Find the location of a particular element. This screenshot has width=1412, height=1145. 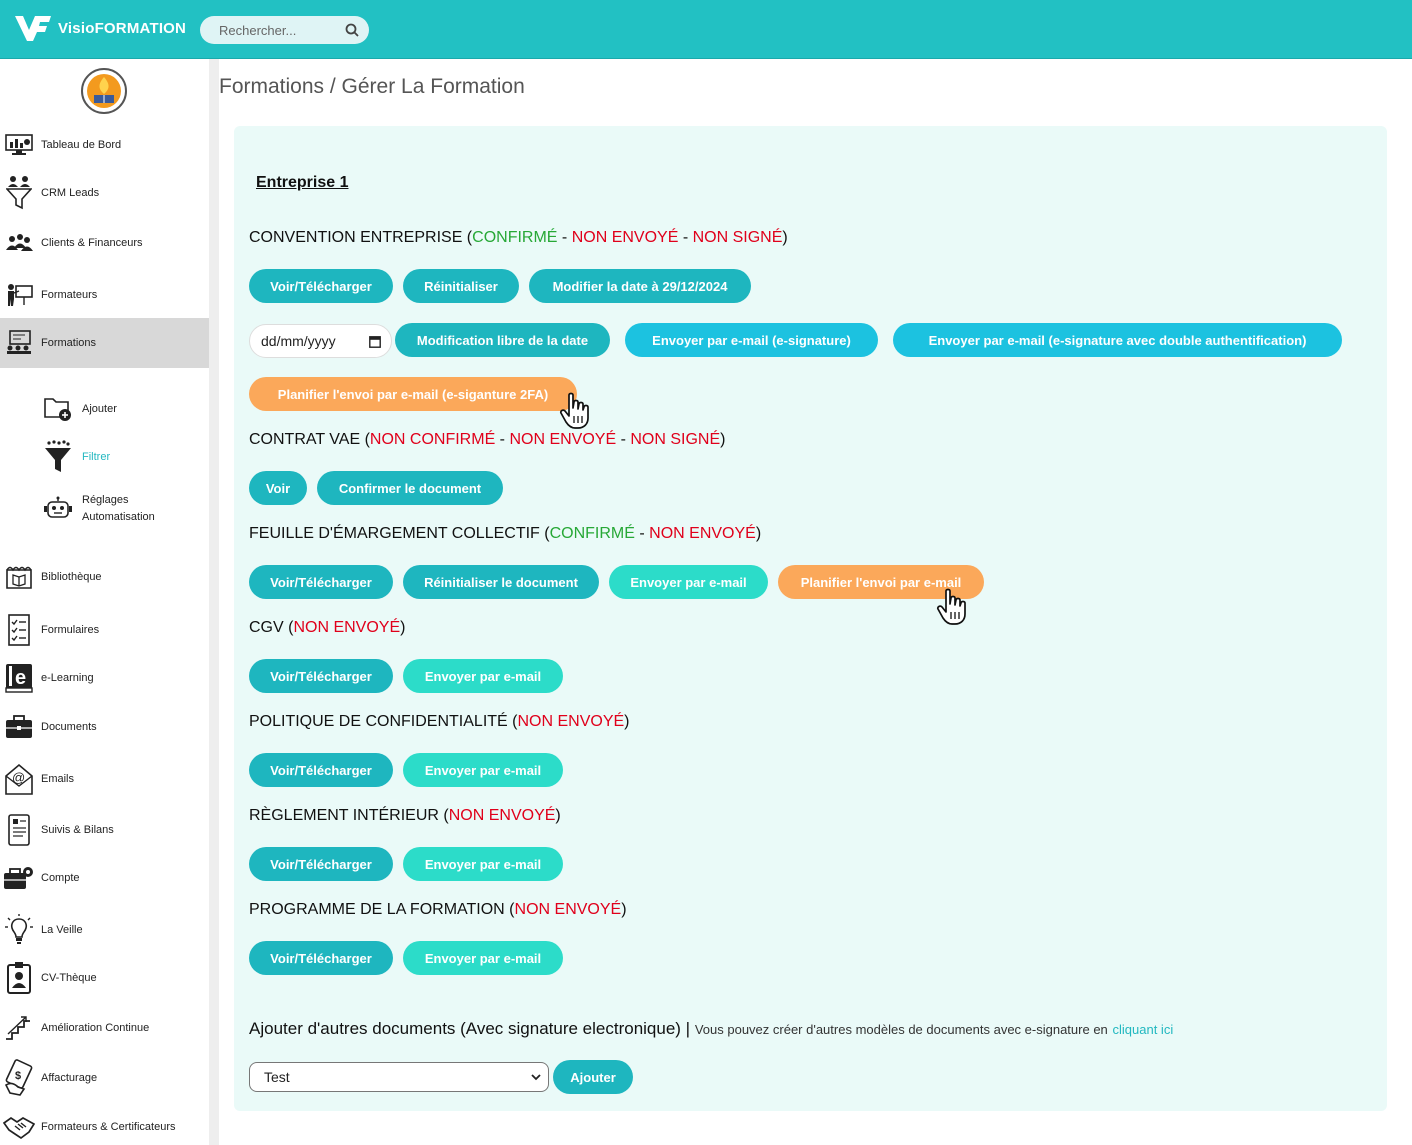

politique-view-button: Voir/Télécharger is located at coordinates (321, 770).